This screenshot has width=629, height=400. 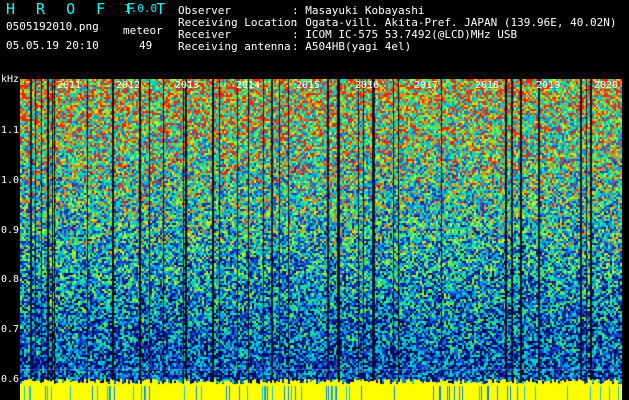 I want to click on datetime: 05.05.19 20:10, so click(x=52, y=45).